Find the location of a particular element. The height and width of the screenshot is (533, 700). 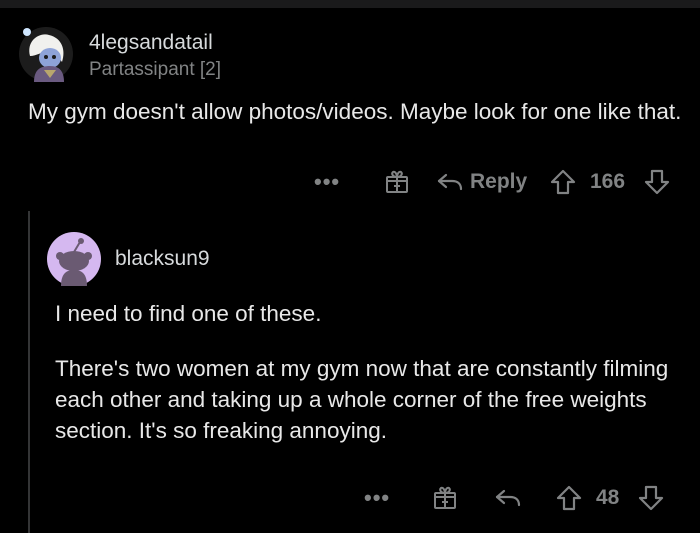

reply-button is located at coordinates (508, 498).